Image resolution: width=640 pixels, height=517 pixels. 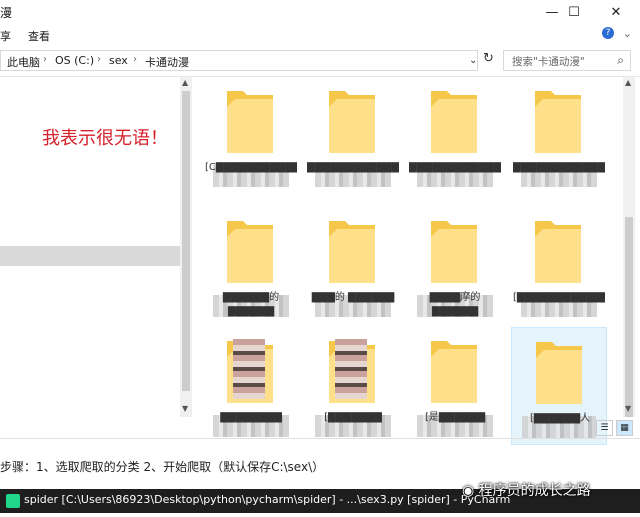 I want to click on view-switcher: ☰ ▦, so click(x=616, y=429).